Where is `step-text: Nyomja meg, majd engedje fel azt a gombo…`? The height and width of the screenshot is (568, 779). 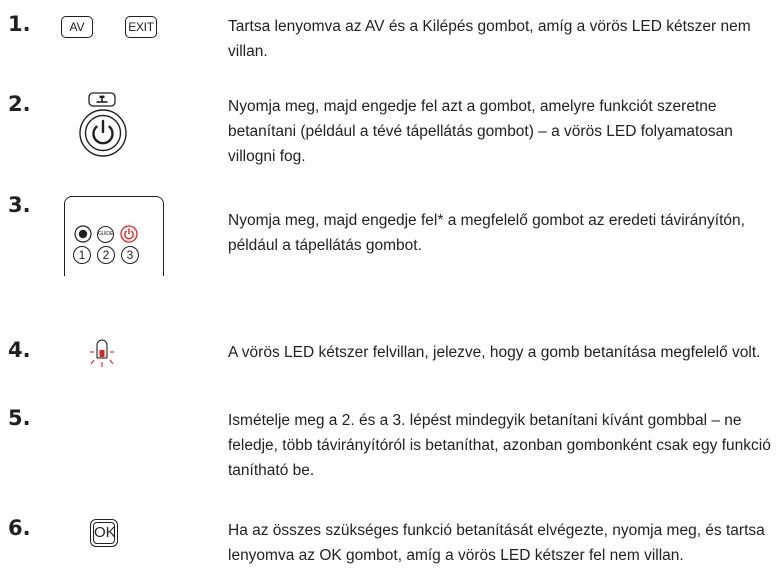
step-text: Nyomja meg, majd engedje fel azt a gombo… is located at coordinates (480, 131).